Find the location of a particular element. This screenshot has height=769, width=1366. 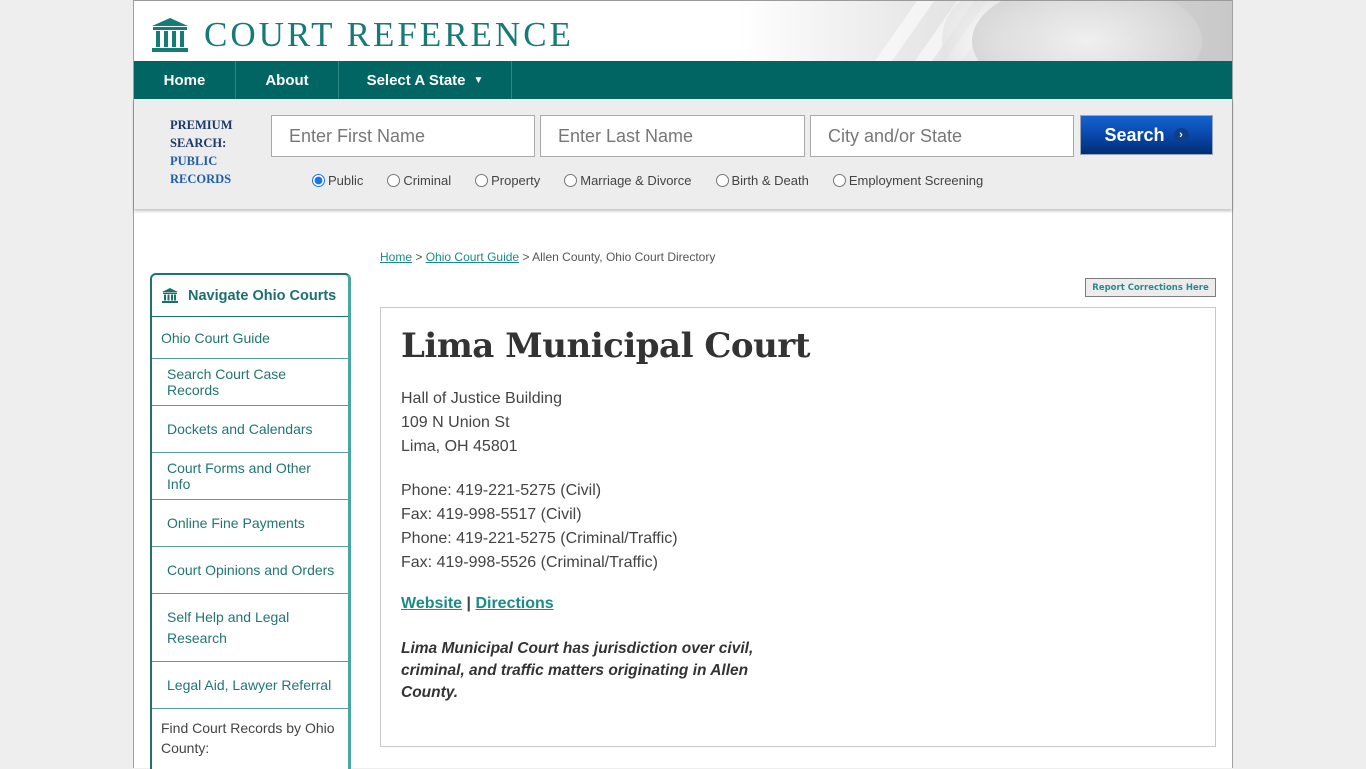

court-links: Website | Directions is located at coordinates (477, 604).